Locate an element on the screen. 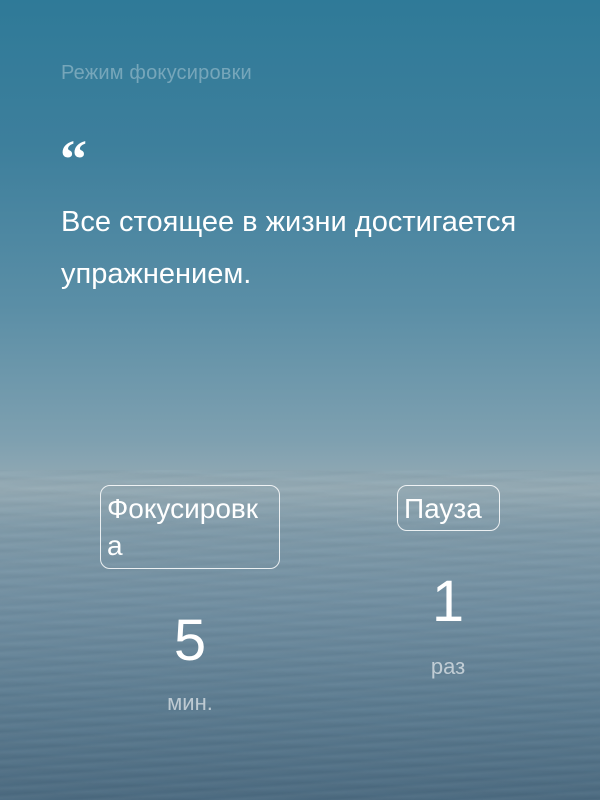 This screenshot has height=800, width=600. page-title: Режим фокусировки is located at coordinates (156, 73).